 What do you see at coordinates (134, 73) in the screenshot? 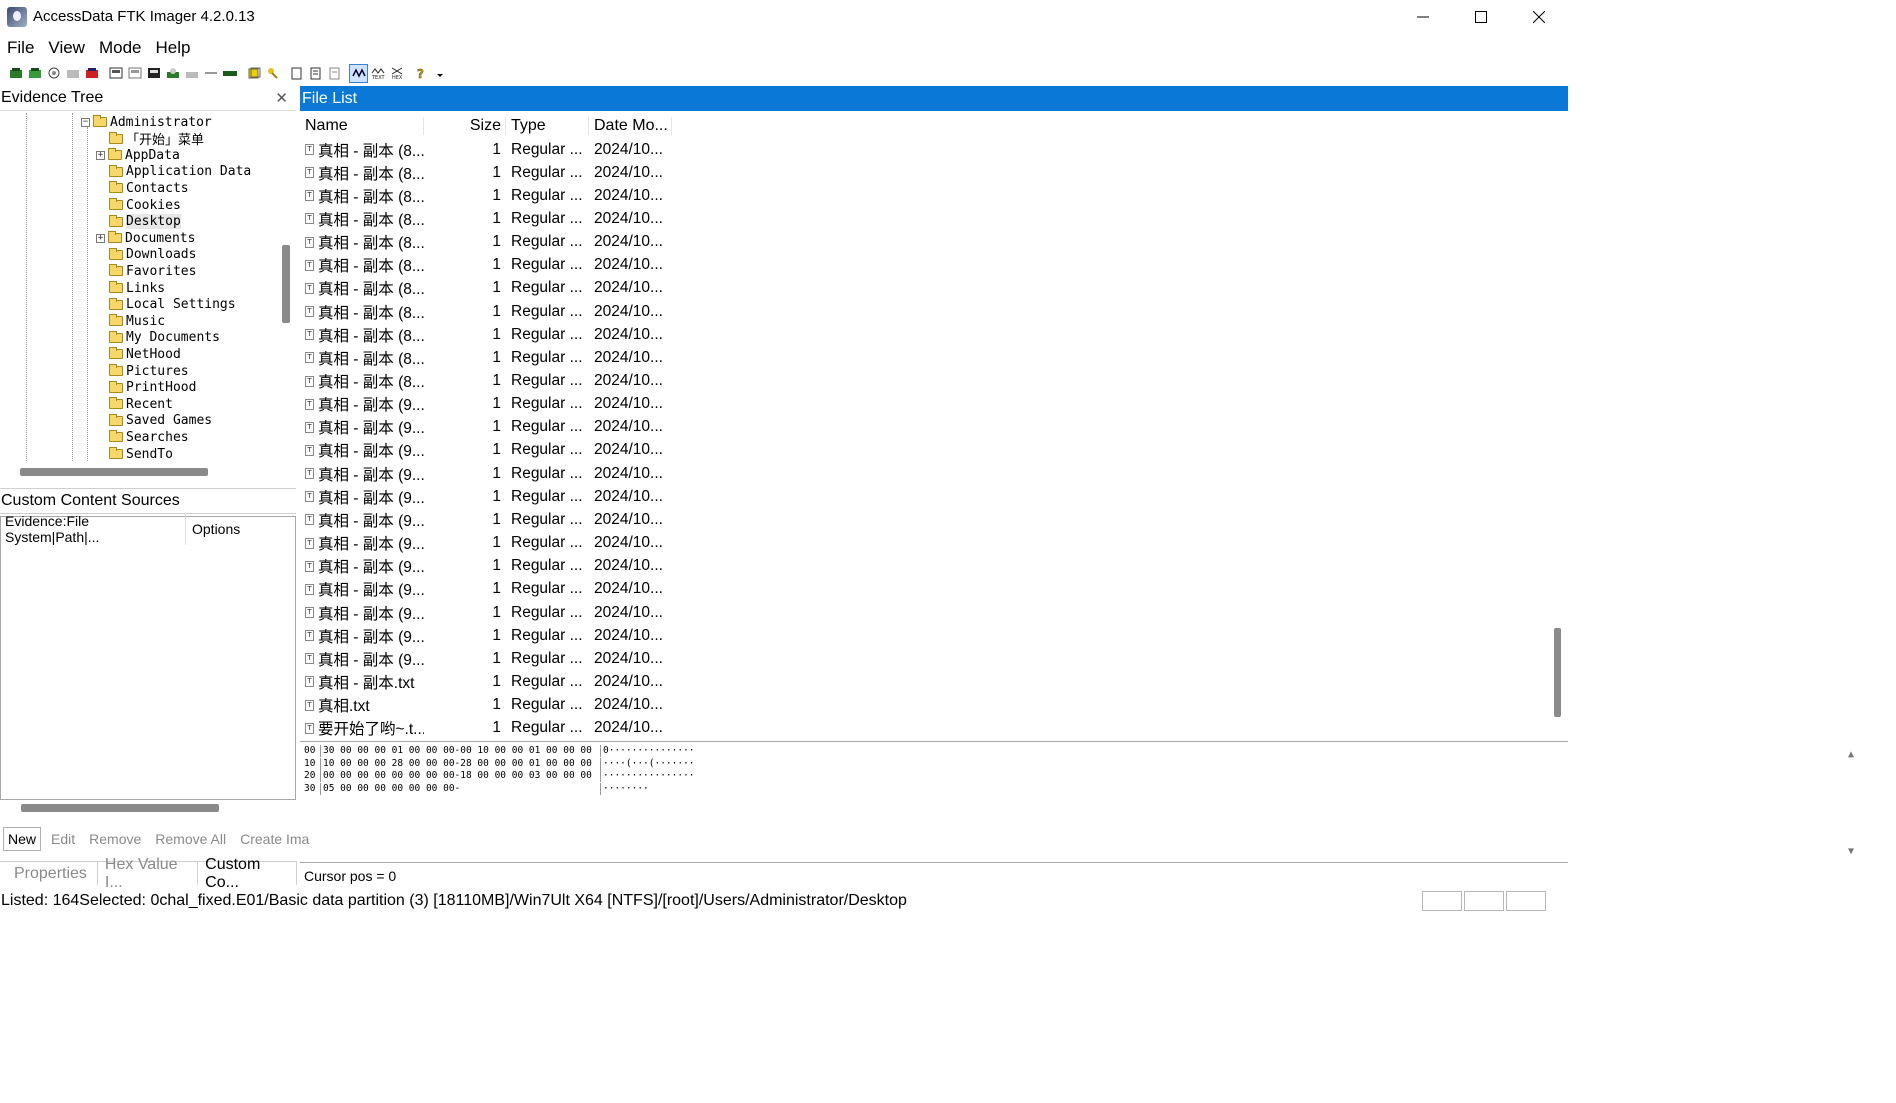
I see `export-disk-image-button` at bounding box center [134, 73].